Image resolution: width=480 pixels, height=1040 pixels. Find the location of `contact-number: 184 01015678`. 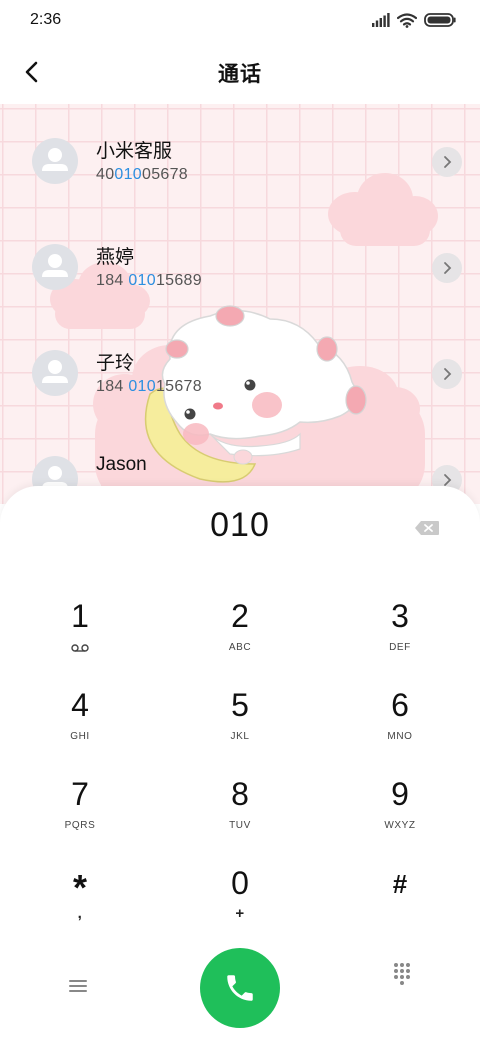

contact-number: 184 01015678 is located at coordinates (149, 386).